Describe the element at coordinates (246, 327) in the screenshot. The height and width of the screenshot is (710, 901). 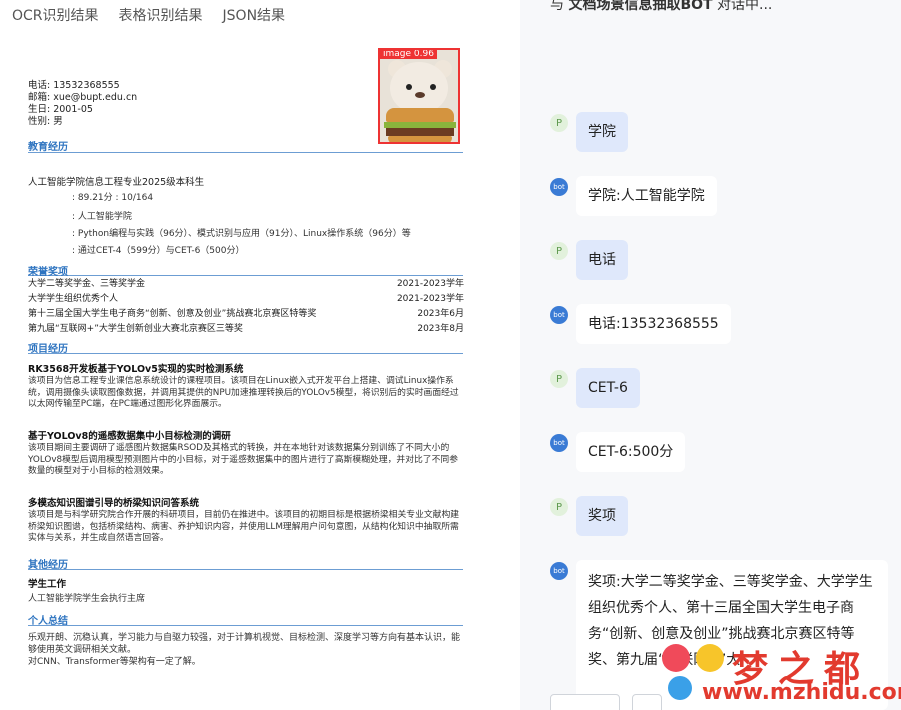
I see `award-row: 第九届“互联网+”大学生创新创业大赛北京赛区三等奖 2023年8月` at that location.